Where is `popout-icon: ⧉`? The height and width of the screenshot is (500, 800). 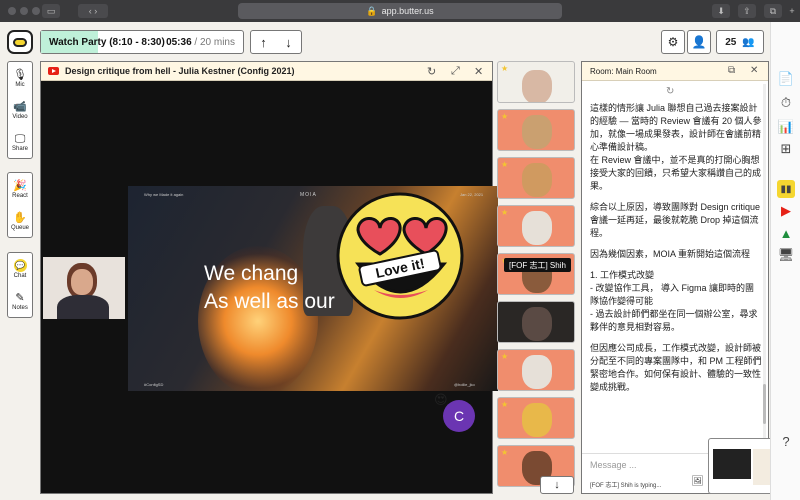 popout-icon: ⧉ is located at coordinates (731, 70).